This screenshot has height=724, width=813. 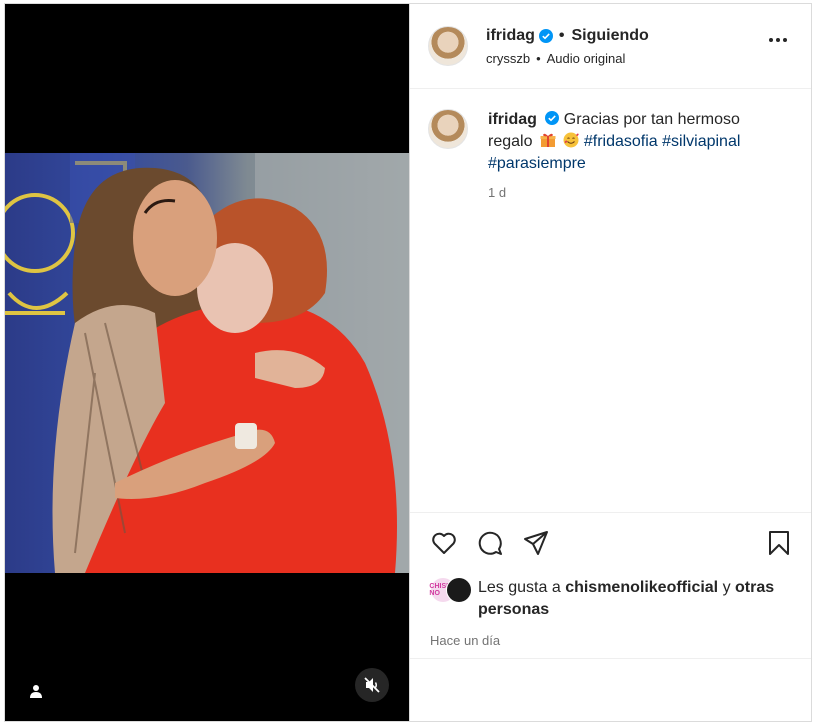 I want to click on hashtag-link: #parasiempre, so click(x=537, y=163).